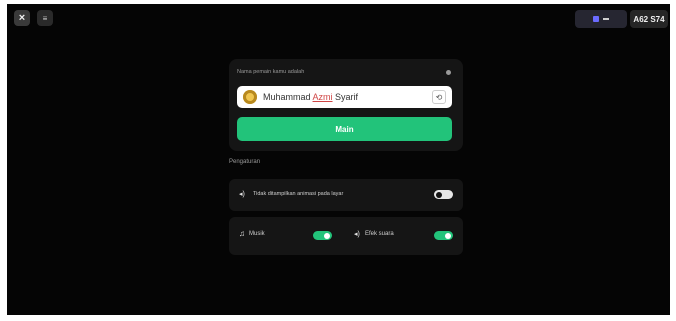  What do you see at coordinates (443, 194) in the screenshot?
I see `reduced-motion-toggle` at bounding box center [443, 194].